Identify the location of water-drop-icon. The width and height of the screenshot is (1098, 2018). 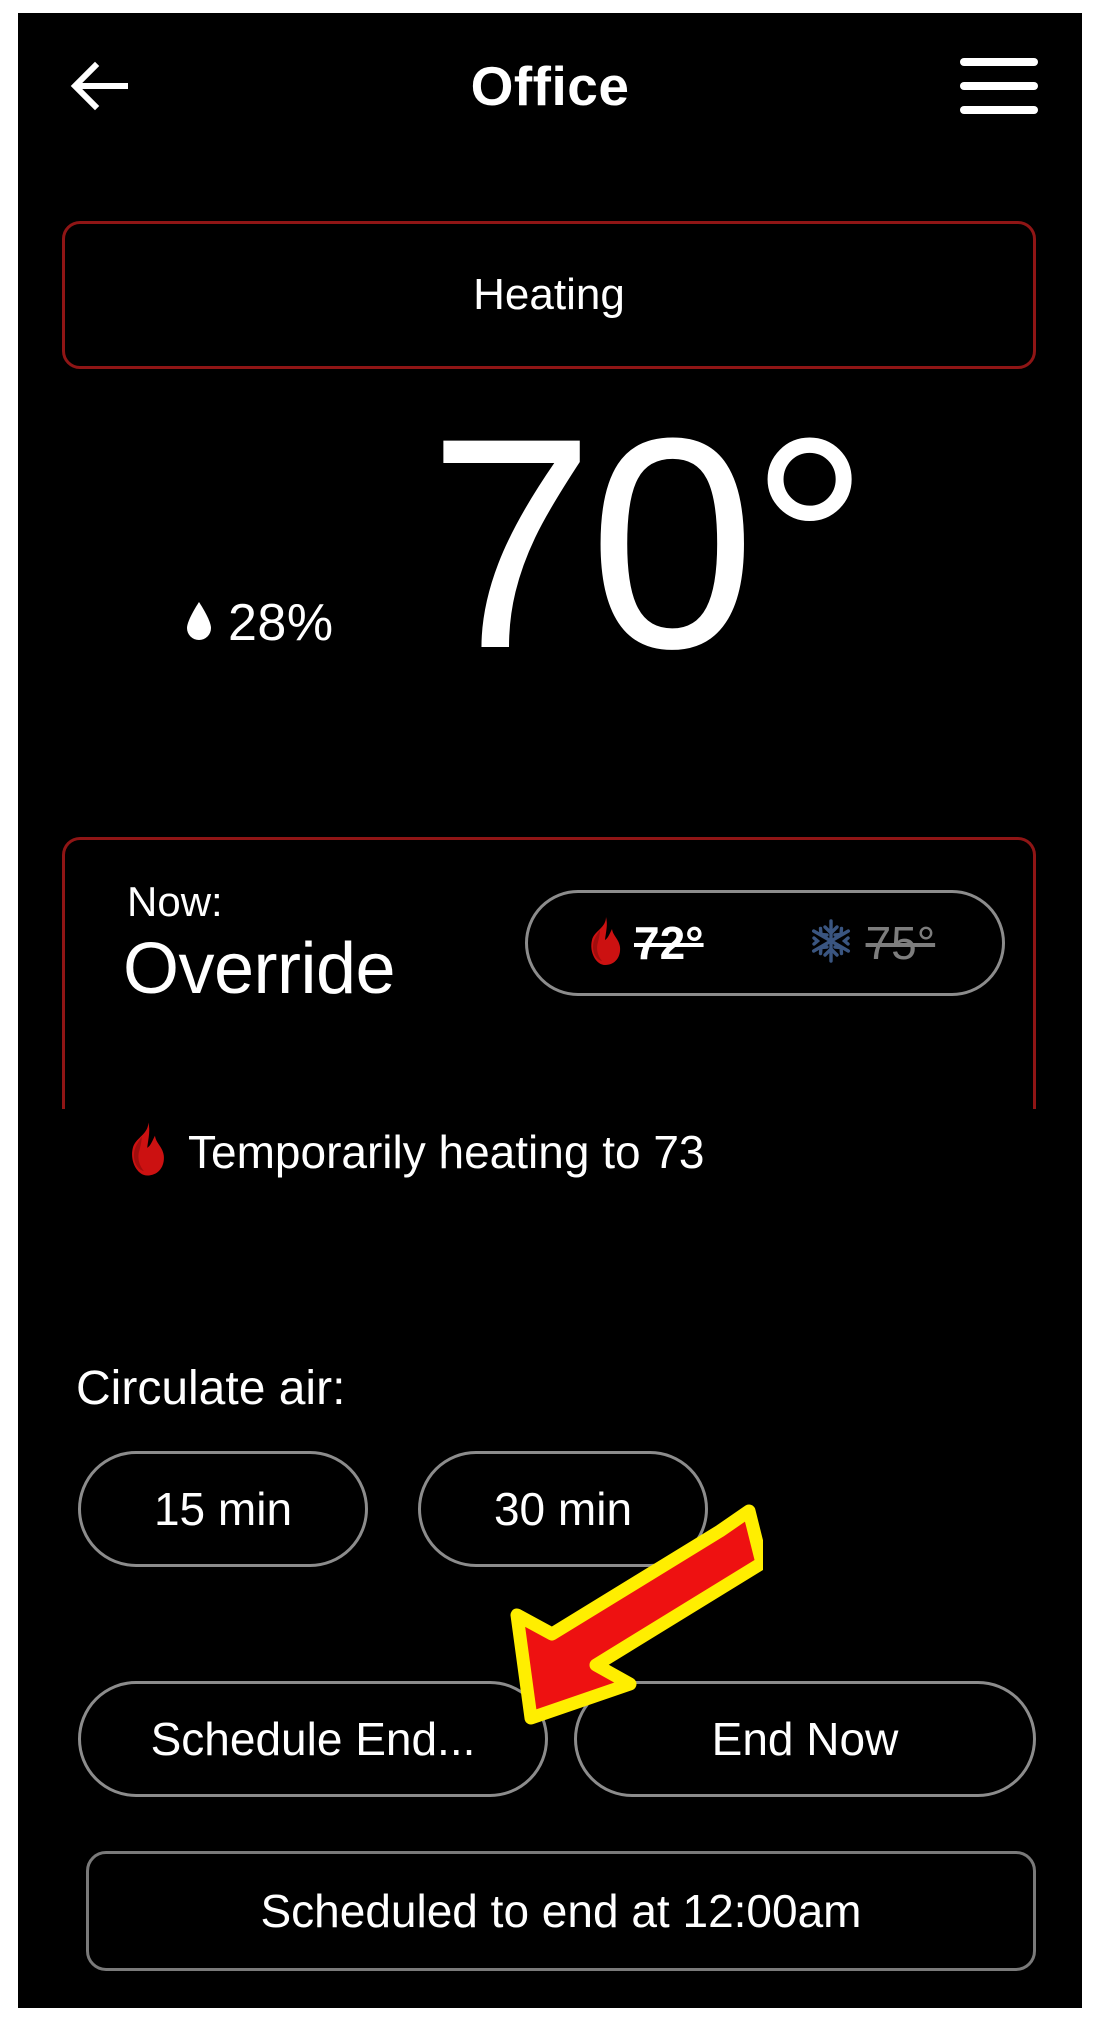
(199, 623).